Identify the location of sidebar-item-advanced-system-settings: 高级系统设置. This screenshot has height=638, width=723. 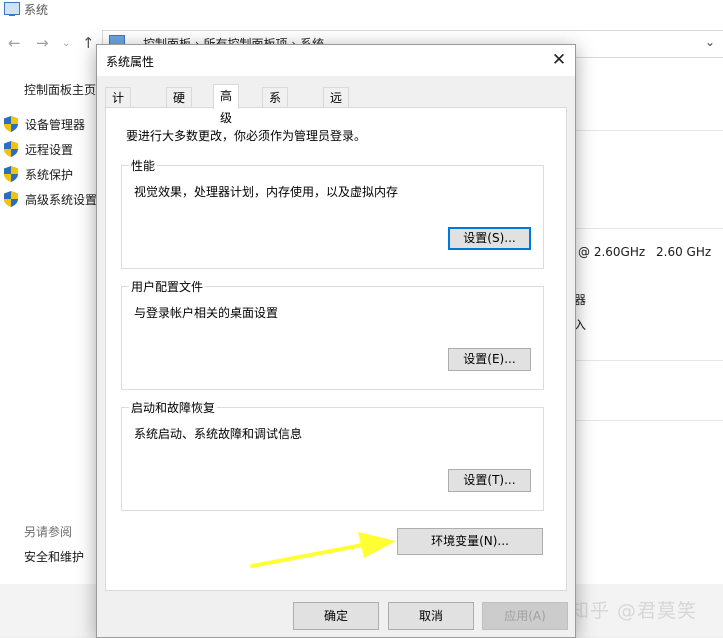
(50, 199).